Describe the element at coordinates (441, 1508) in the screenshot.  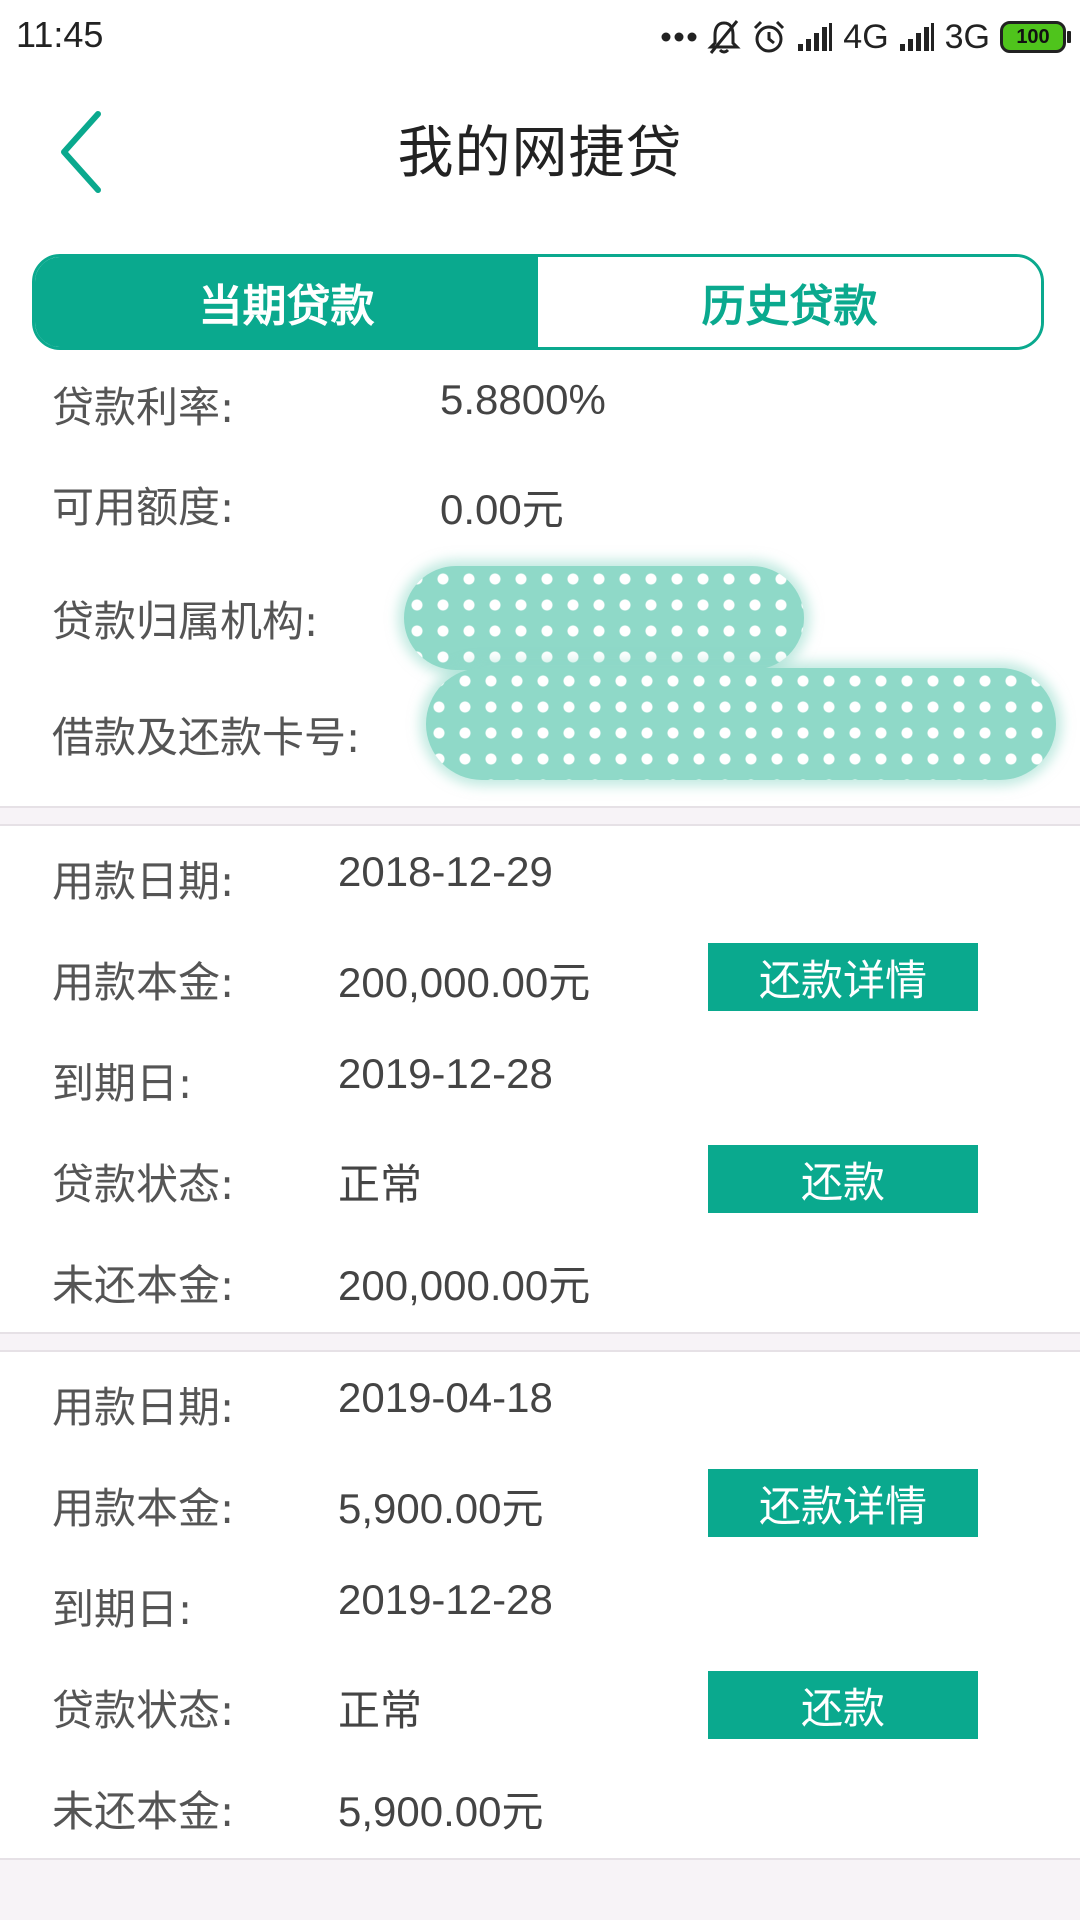
I see `principal-value: 5,900.00元` at that location.